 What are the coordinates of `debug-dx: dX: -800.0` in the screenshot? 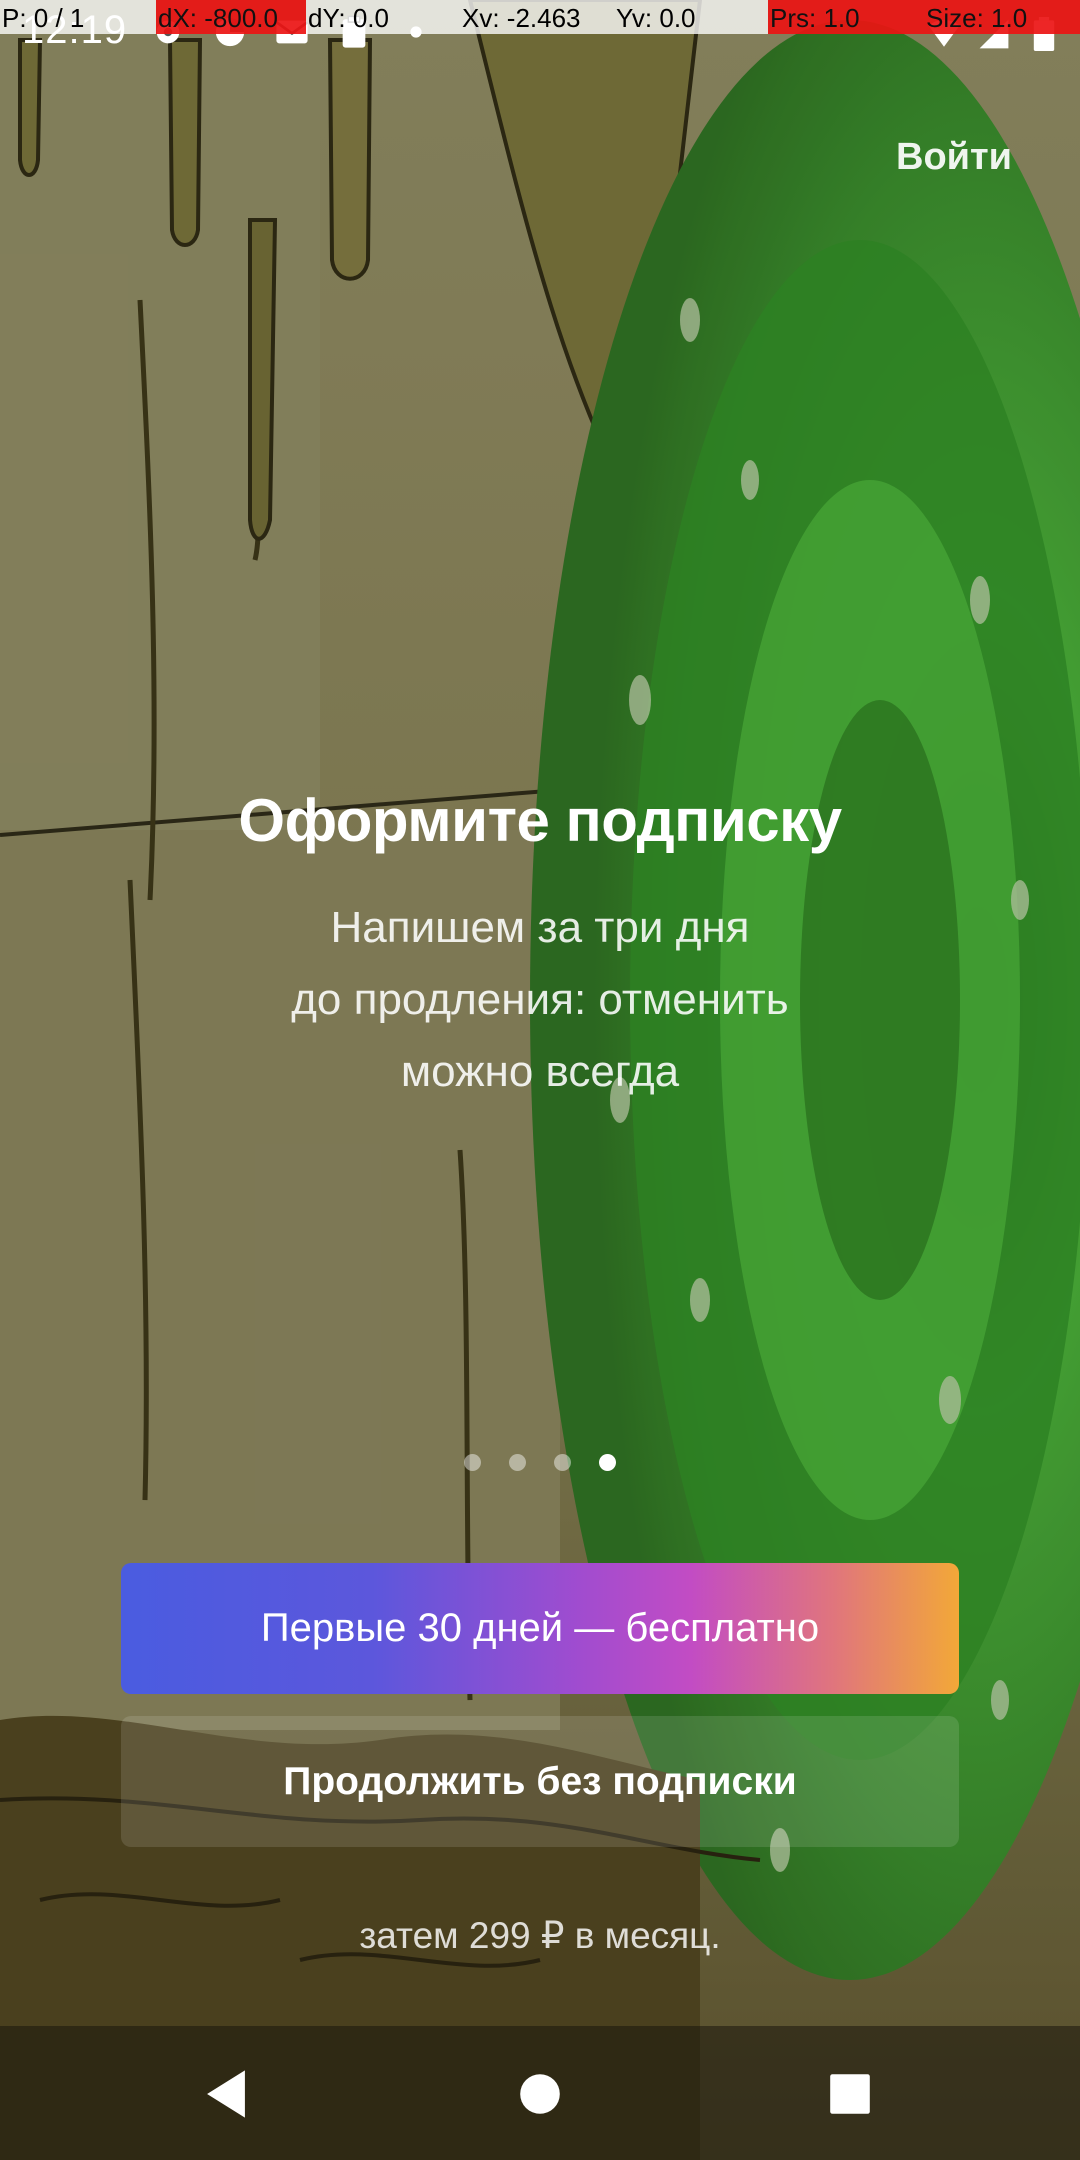 It's located at (231, 17).